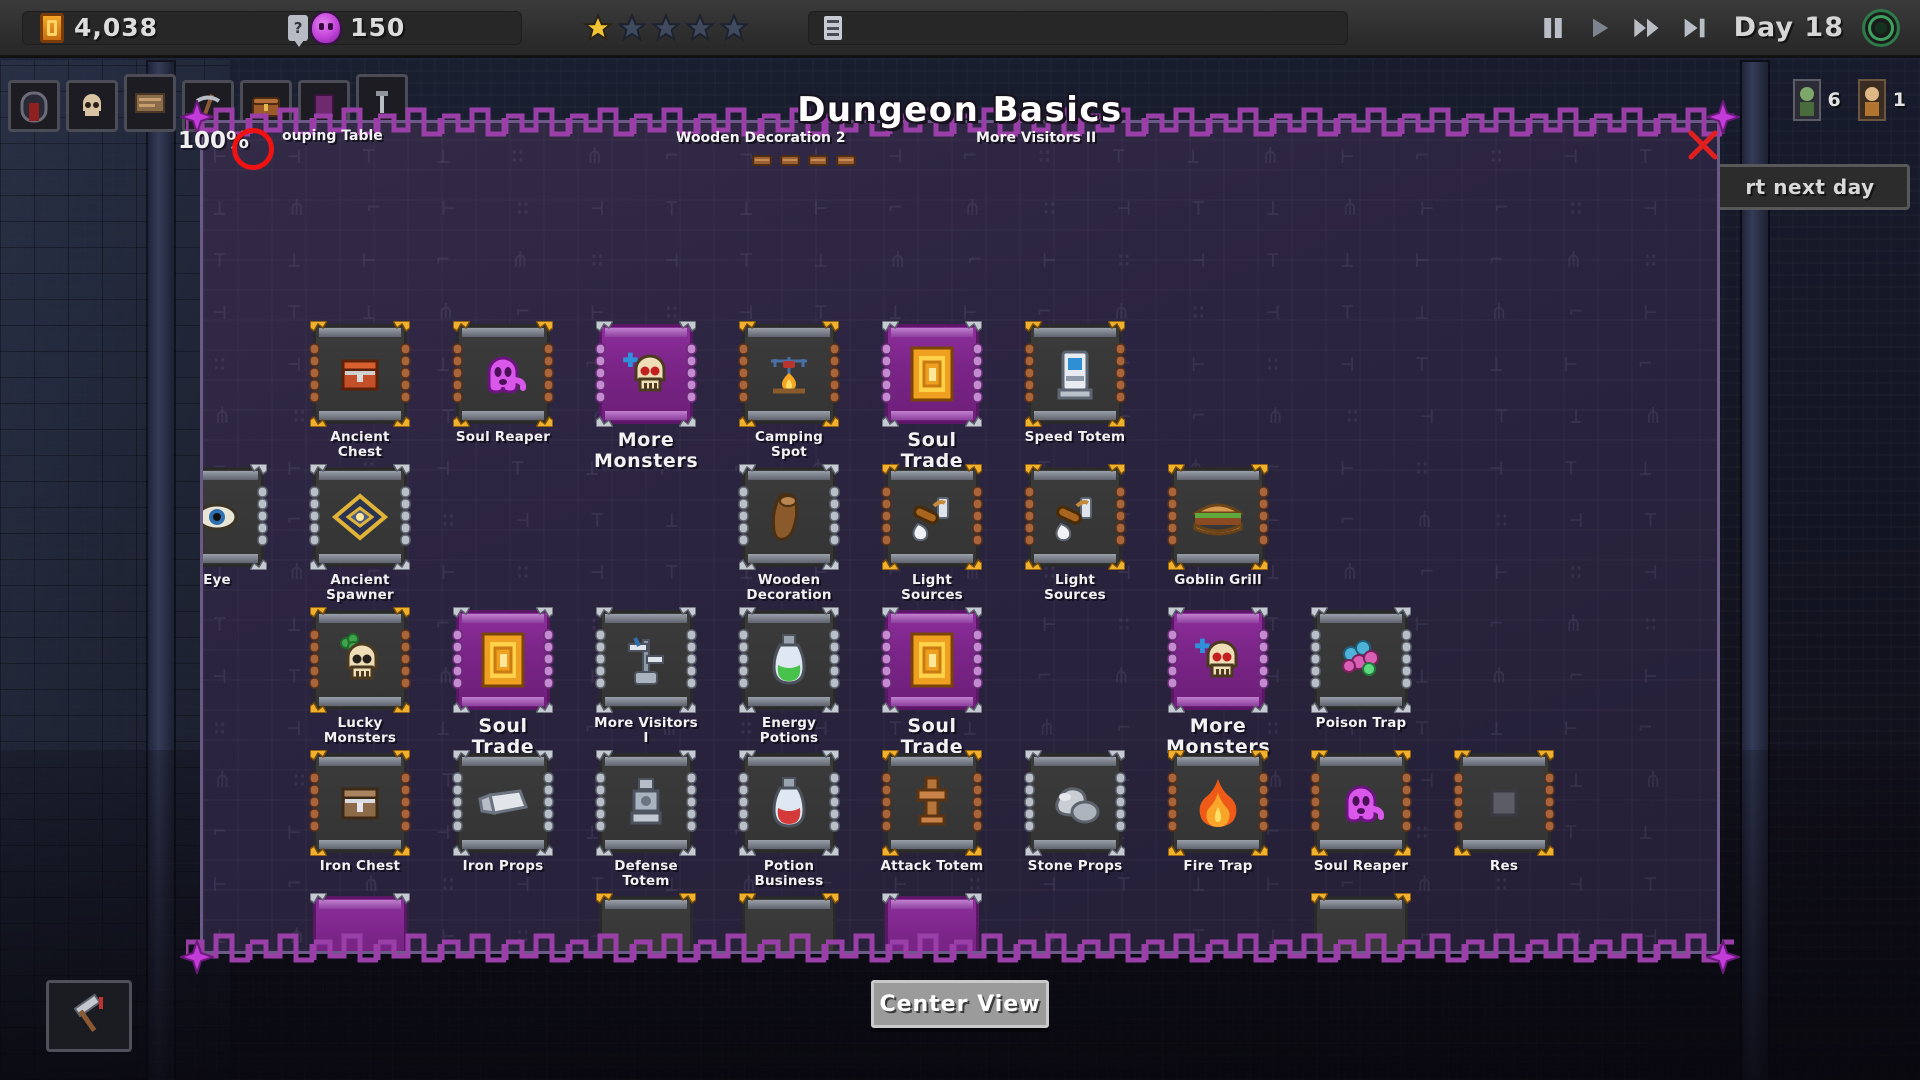 The height and width of the screenshot is (1080, 1920). I want to click on tech-node: Lucky Monsters, so click(360, 676).